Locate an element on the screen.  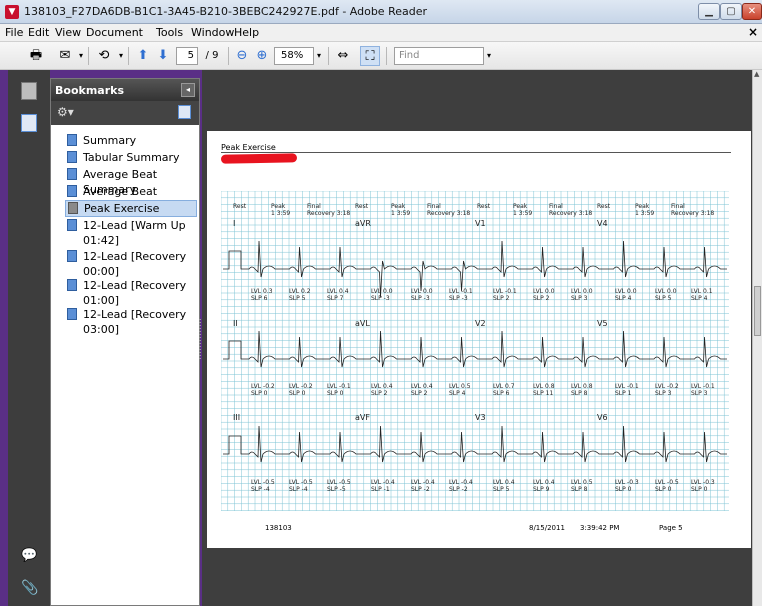
ecg-st-slope: SLP 3 is located at coordinates (663, 393).